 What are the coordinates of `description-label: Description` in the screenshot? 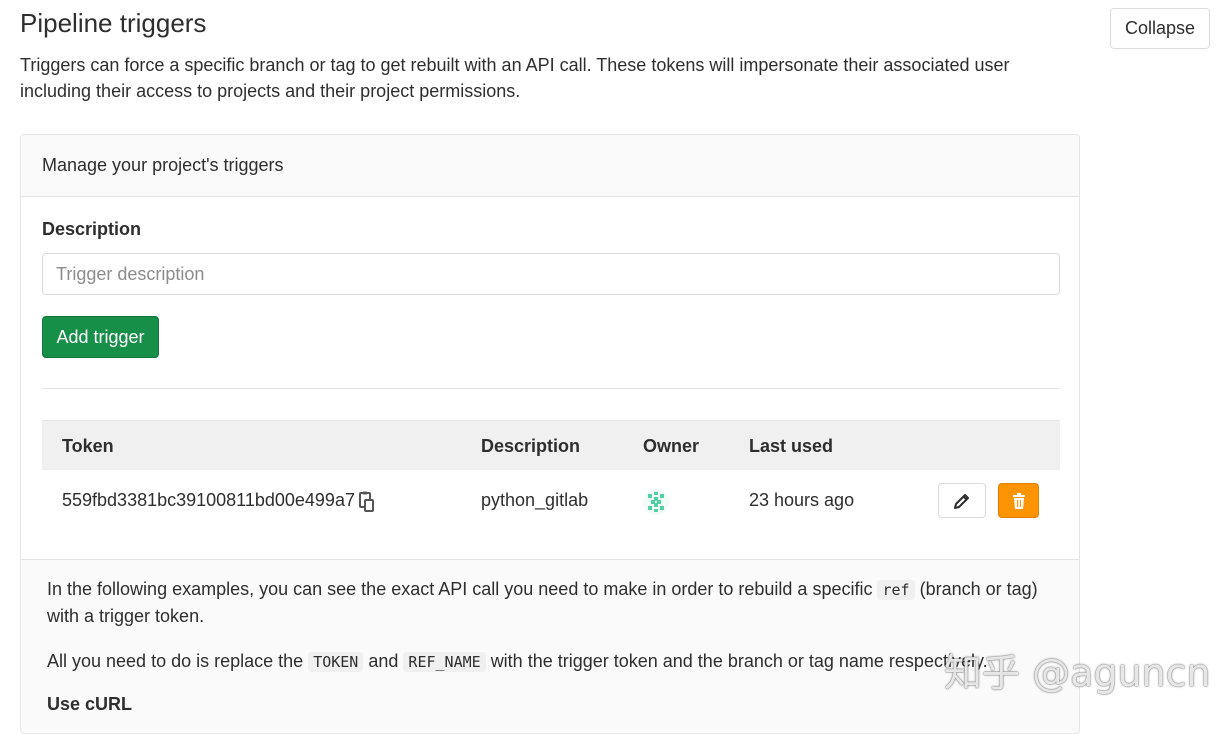 It's located at (92, 229).